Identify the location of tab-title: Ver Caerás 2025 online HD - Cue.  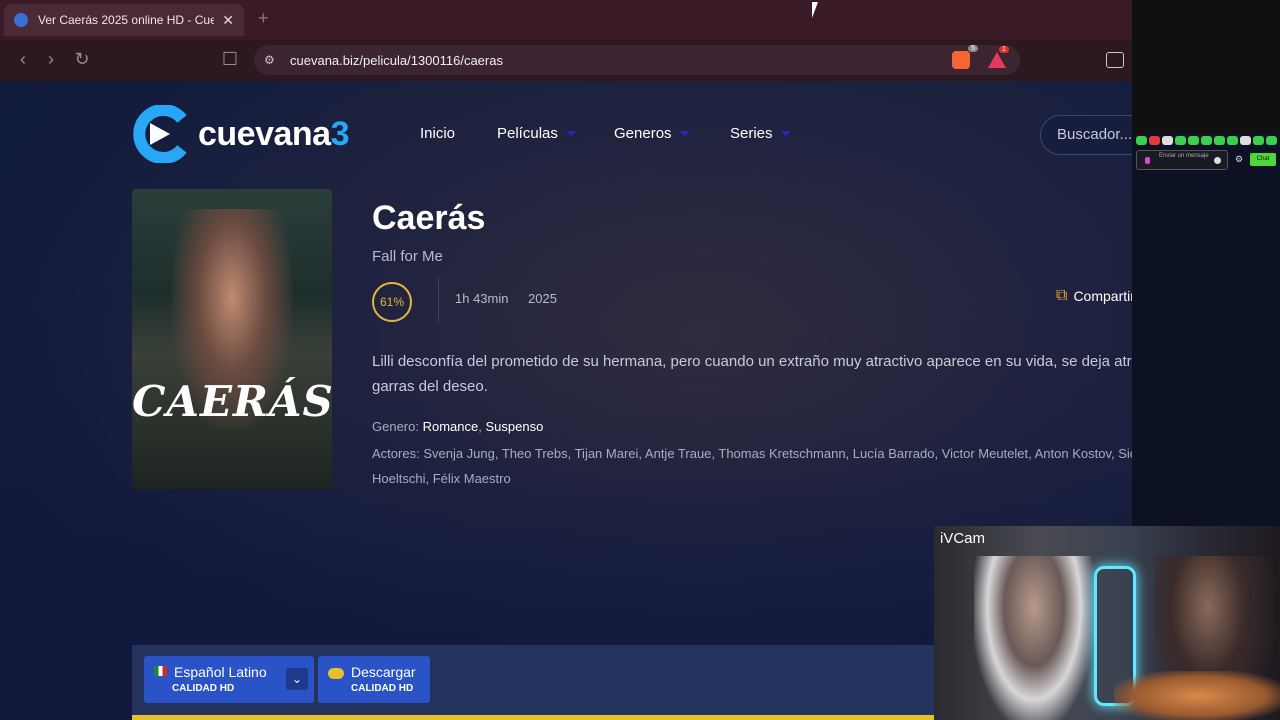
(126, 20).